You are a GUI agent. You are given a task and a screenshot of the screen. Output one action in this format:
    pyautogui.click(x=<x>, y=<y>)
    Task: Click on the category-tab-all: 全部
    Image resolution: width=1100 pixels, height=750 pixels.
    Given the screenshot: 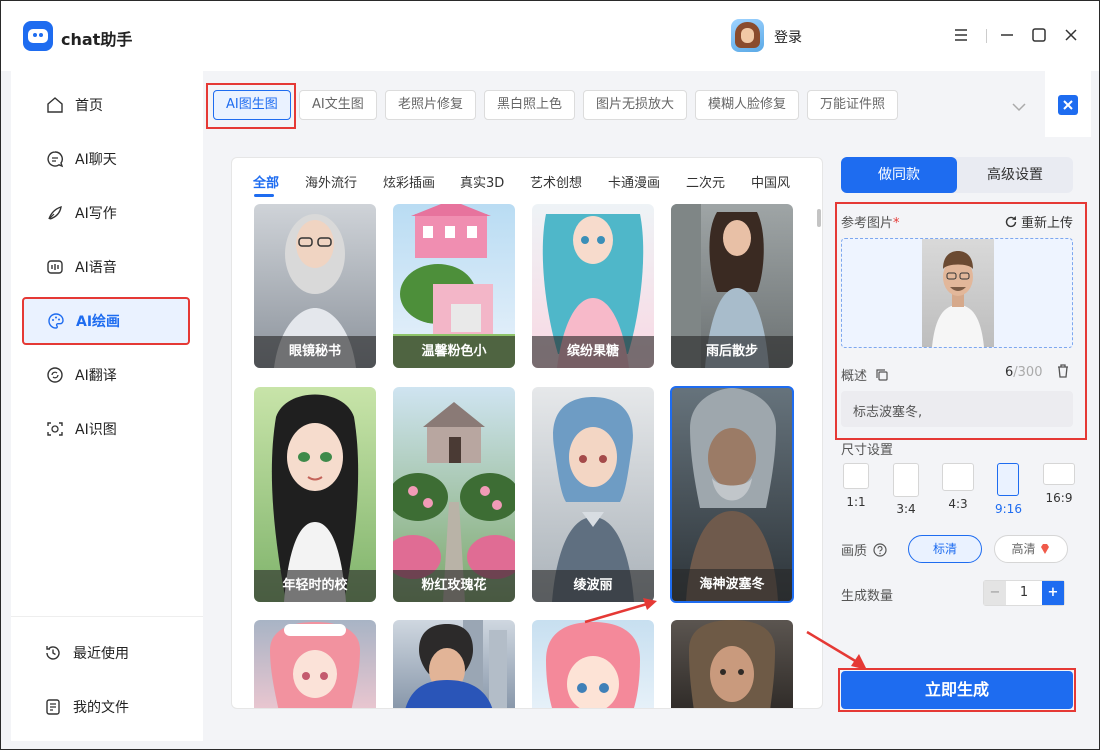 What is the action you would take?
    pyautogui.click(x=266, y=181)
    